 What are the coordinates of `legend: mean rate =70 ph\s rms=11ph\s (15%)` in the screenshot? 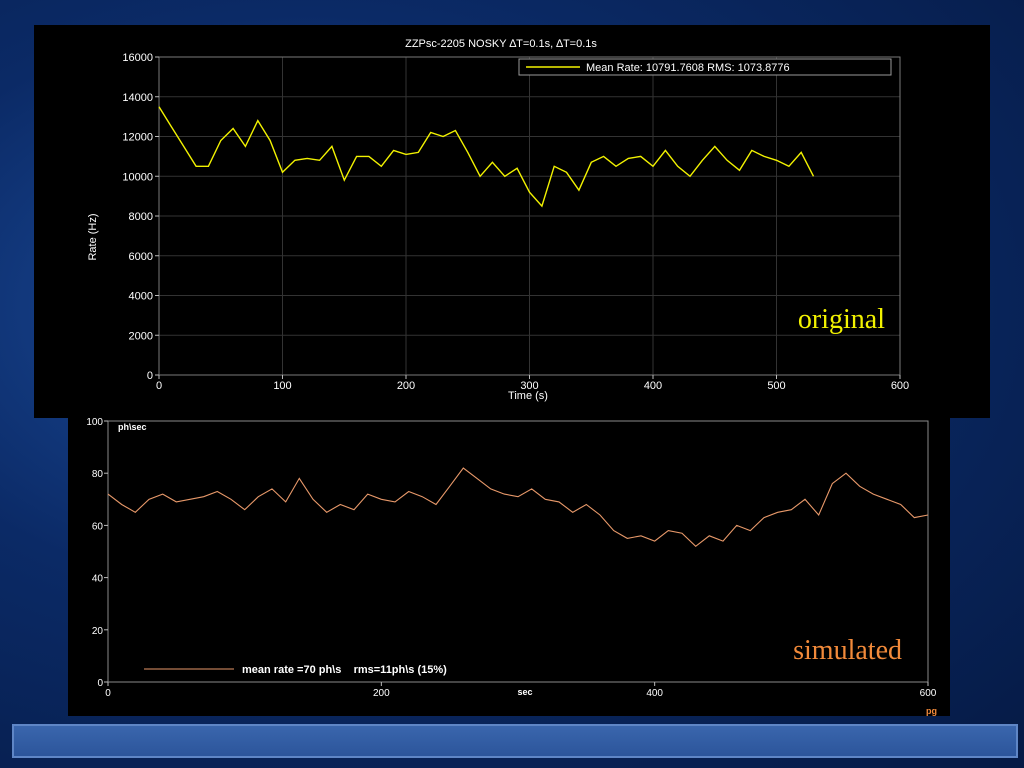 It's located at (295, 670).